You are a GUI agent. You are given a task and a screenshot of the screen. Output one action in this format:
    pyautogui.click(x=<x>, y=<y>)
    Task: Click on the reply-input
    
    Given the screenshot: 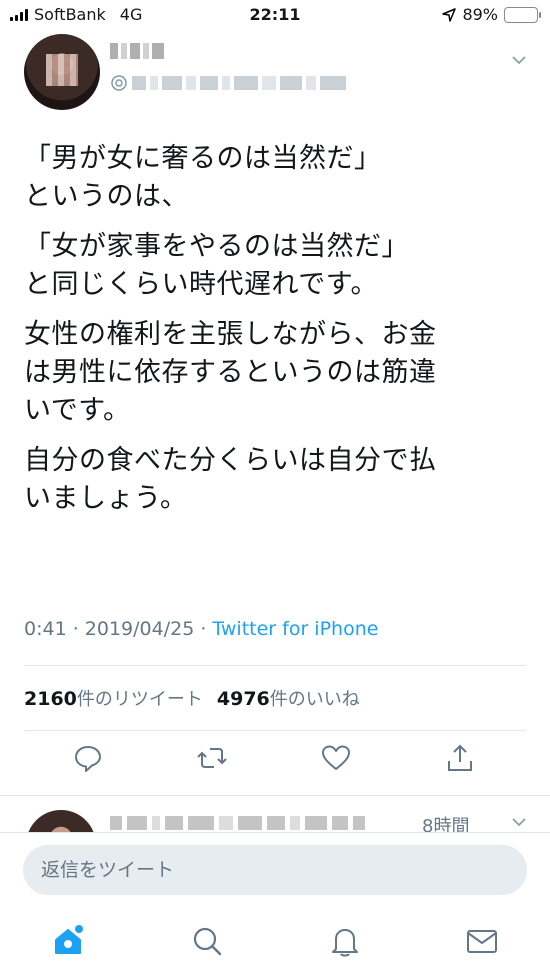 What is the action you would take?
    pyautogui.click(x=275, y=870)
    